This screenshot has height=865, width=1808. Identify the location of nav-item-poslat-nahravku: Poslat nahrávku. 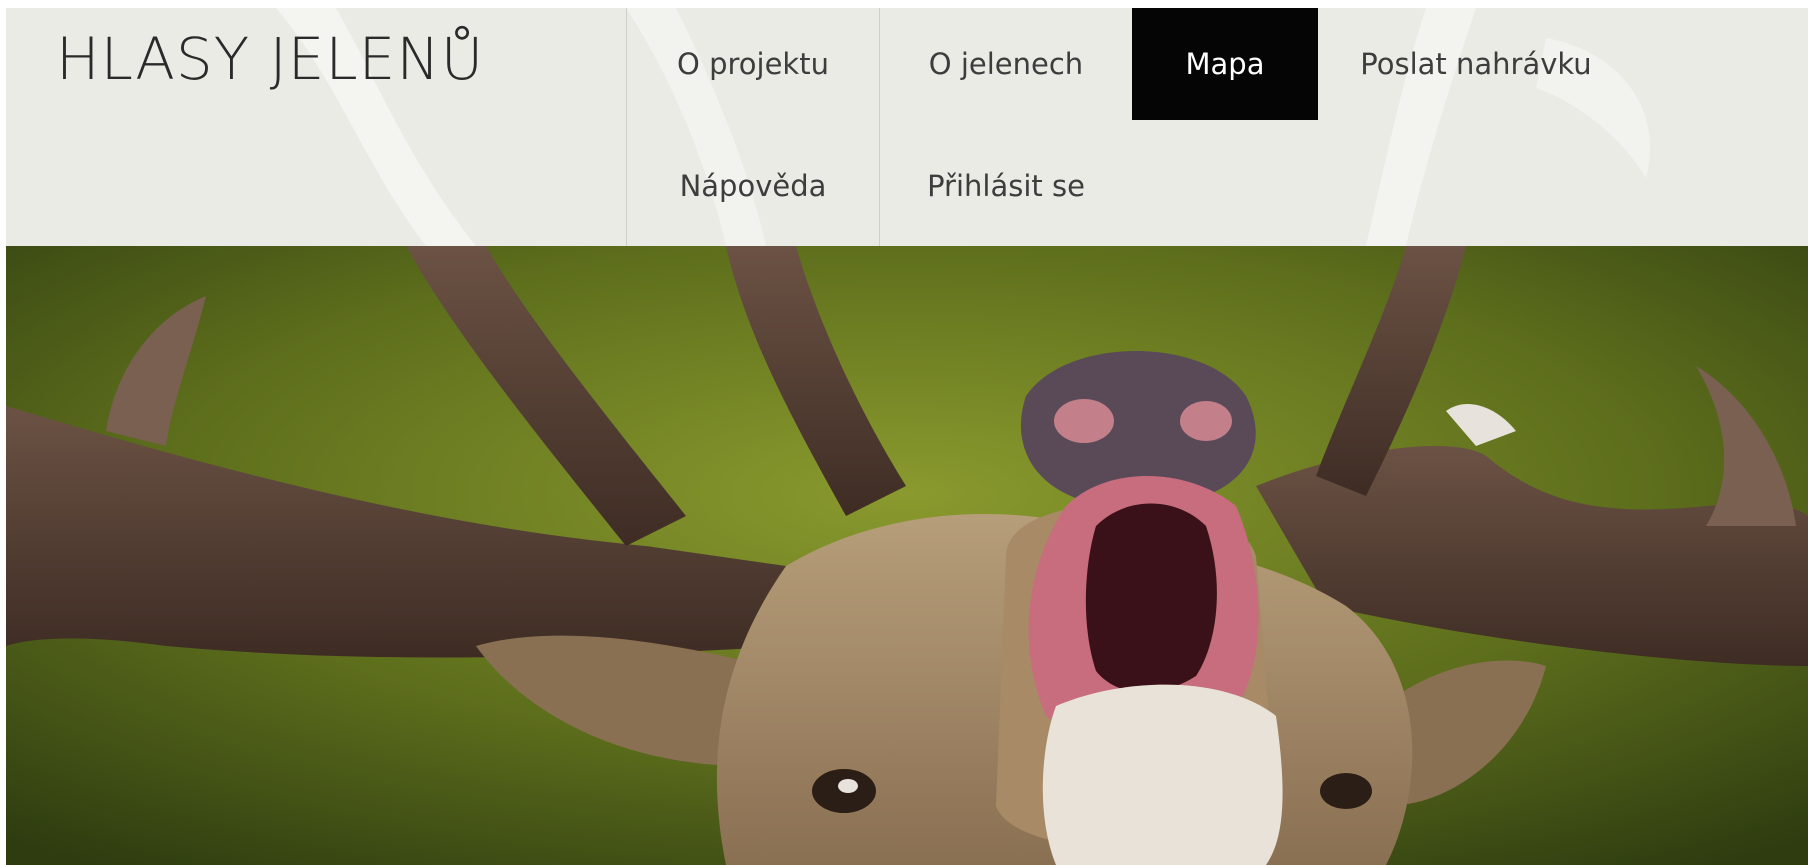
(1476, 64).